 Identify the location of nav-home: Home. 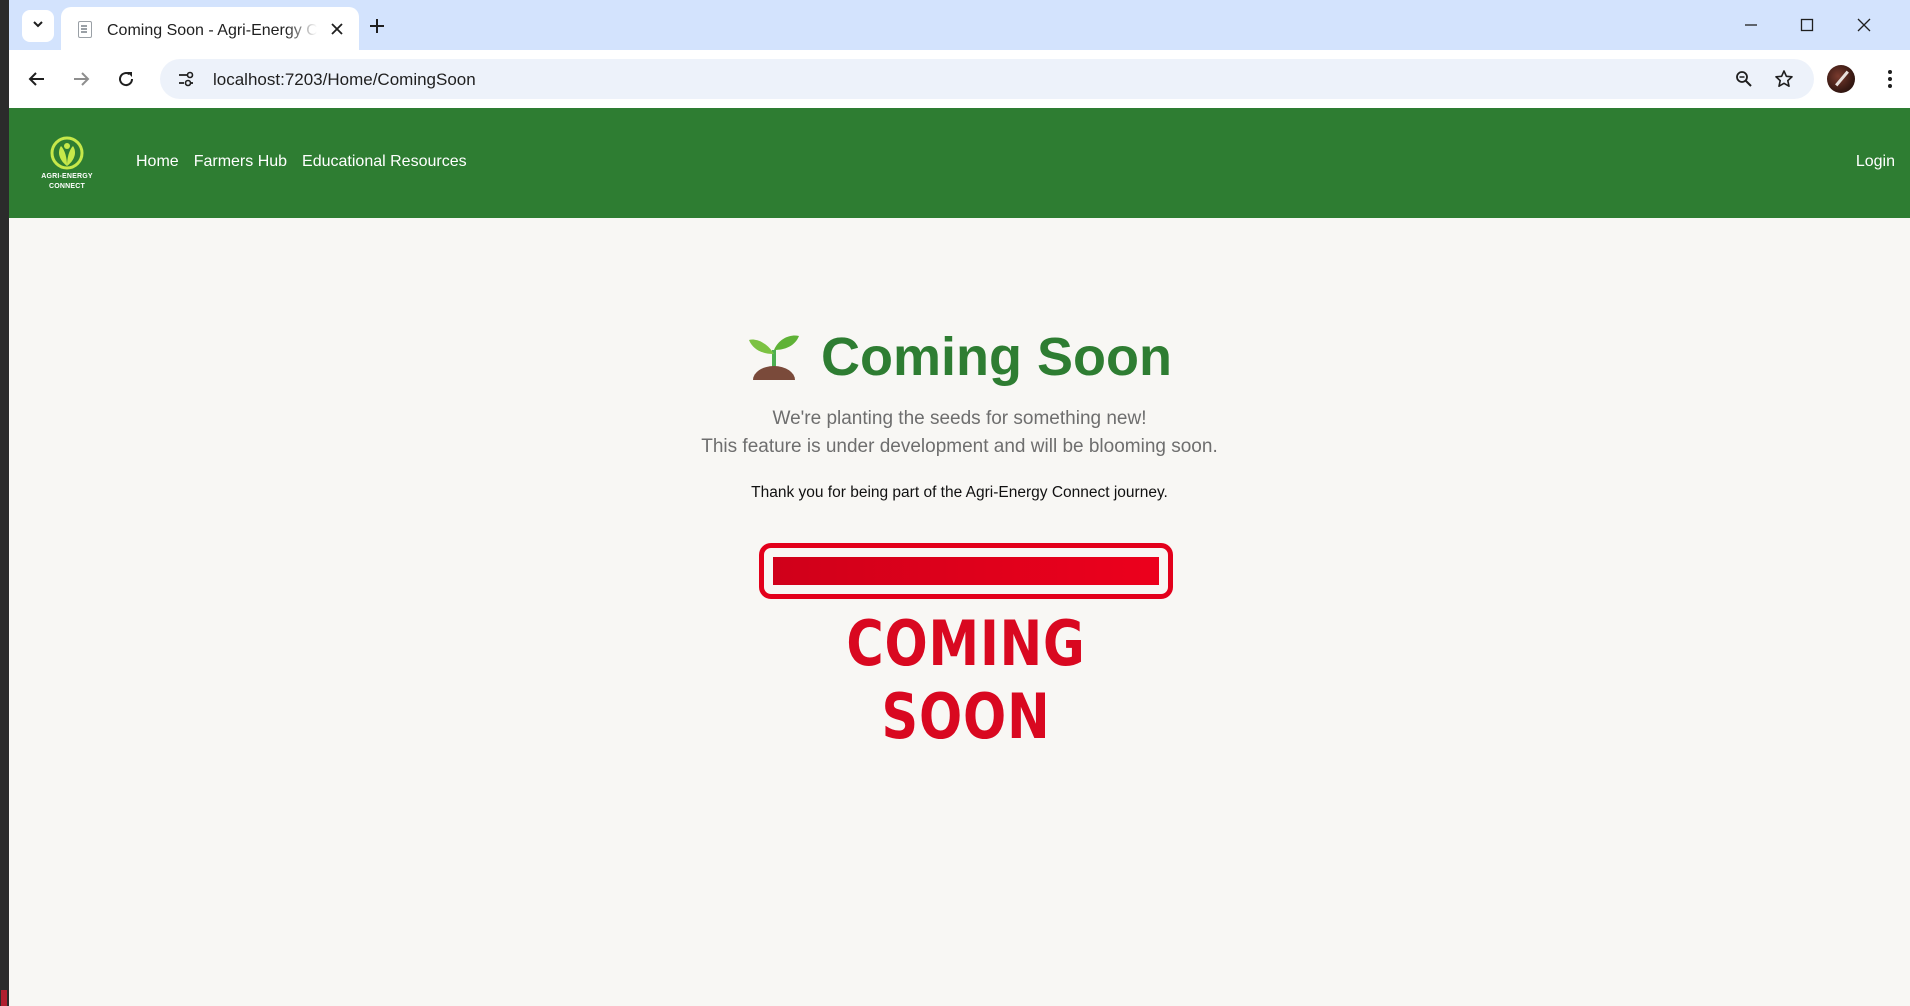
(157, 162).